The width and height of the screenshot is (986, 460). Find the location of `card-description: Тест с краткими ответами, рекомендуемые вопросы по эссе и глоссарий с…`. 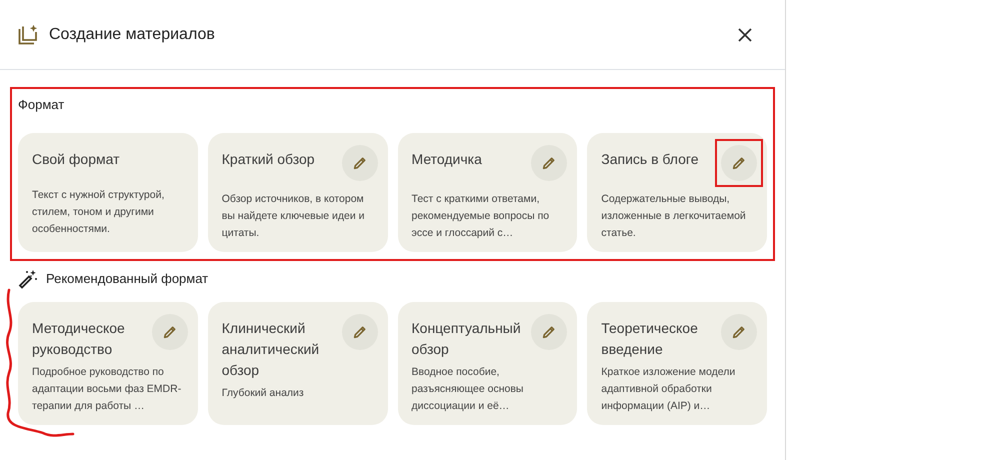

card-description: Тест с краткими ответами, рекомендуемые вопросы по эссе и глоссарий с… is located at coordinates (481, 216).